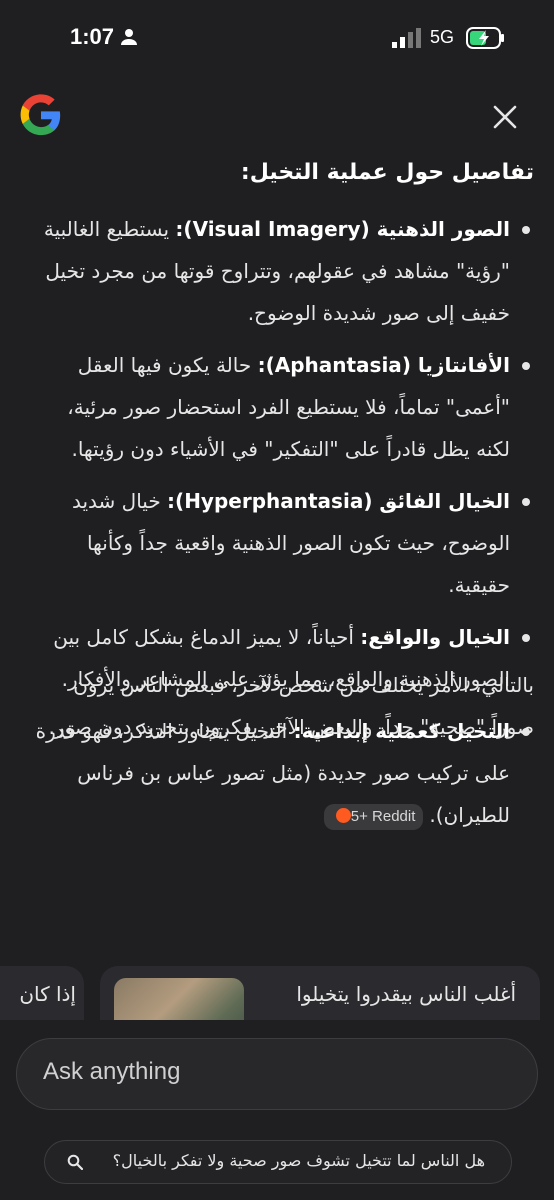  I want to click on reddit-icon, so click(343, 815).